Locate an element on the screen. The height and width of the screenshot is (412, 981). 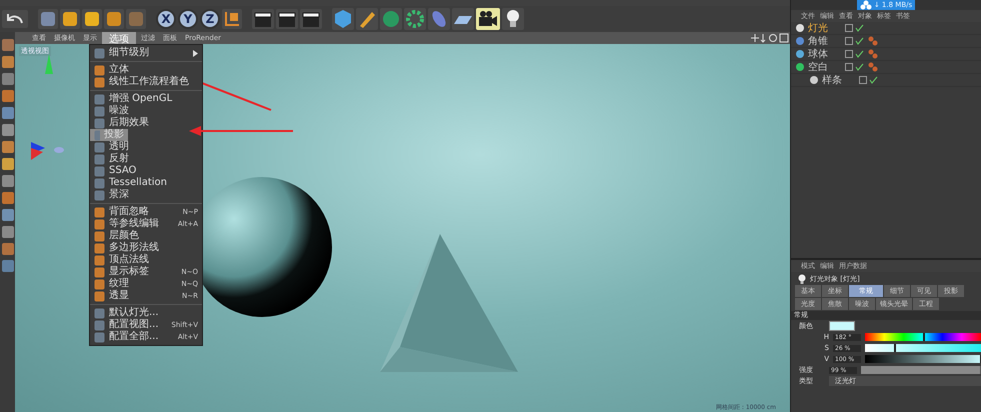
menu-item: 噪波 is located at coordinates (146, 111).